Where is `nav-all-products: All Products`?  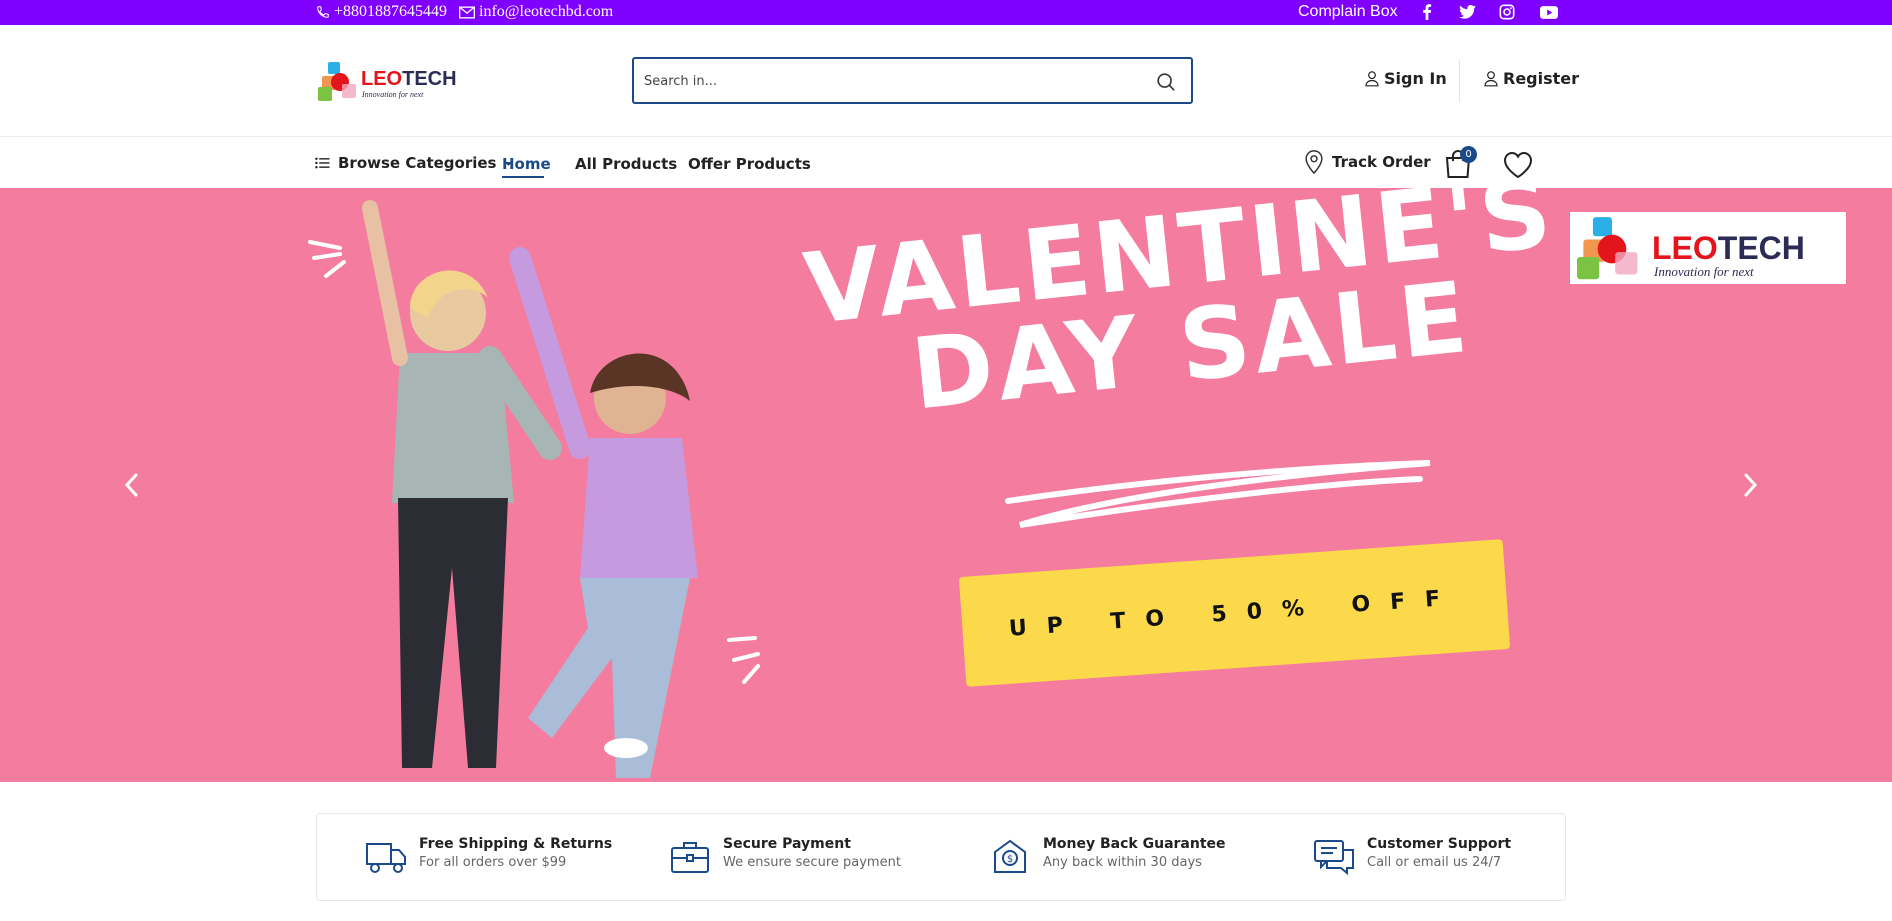
nav-all-products: All Products is located at coordinates (626, 164).